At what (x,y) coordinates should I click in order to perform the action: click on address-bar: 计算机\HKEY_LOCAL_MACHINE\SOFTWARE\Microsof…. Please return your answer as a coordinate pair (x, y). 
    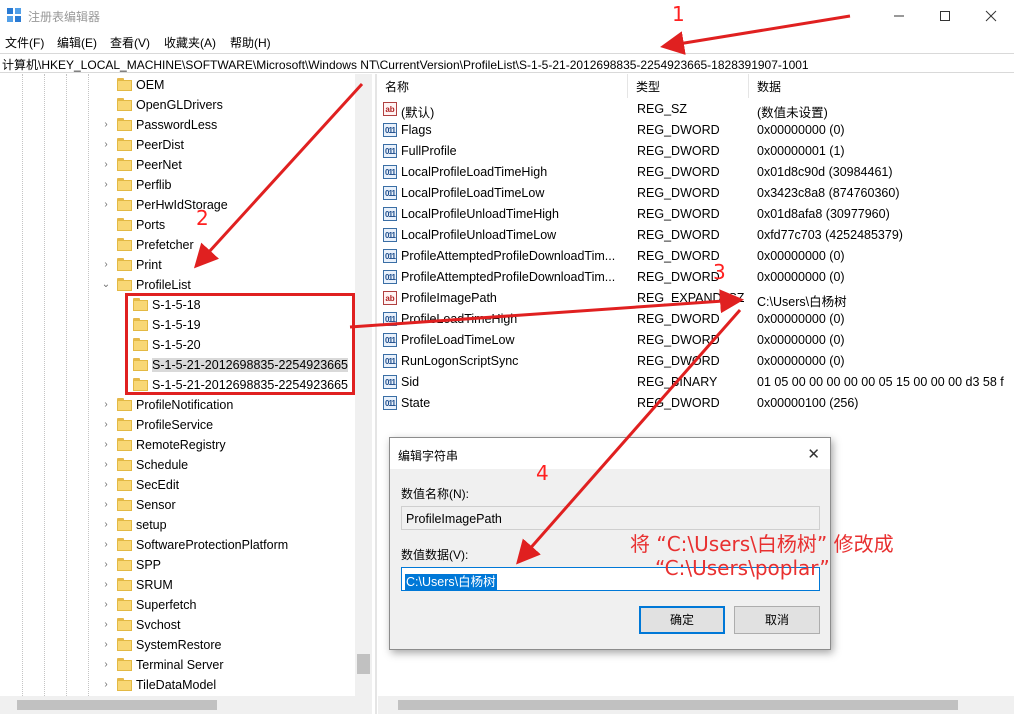
    Looking at the image, I should click on (507, 63).